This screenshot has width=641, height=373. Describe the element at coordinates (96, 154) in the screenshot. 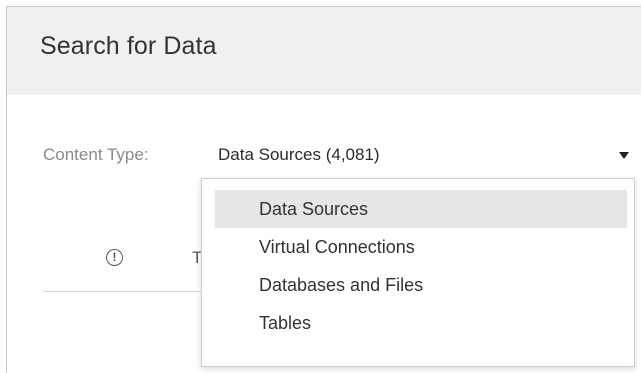

I see `content-type-label: Content Type:` at that location.